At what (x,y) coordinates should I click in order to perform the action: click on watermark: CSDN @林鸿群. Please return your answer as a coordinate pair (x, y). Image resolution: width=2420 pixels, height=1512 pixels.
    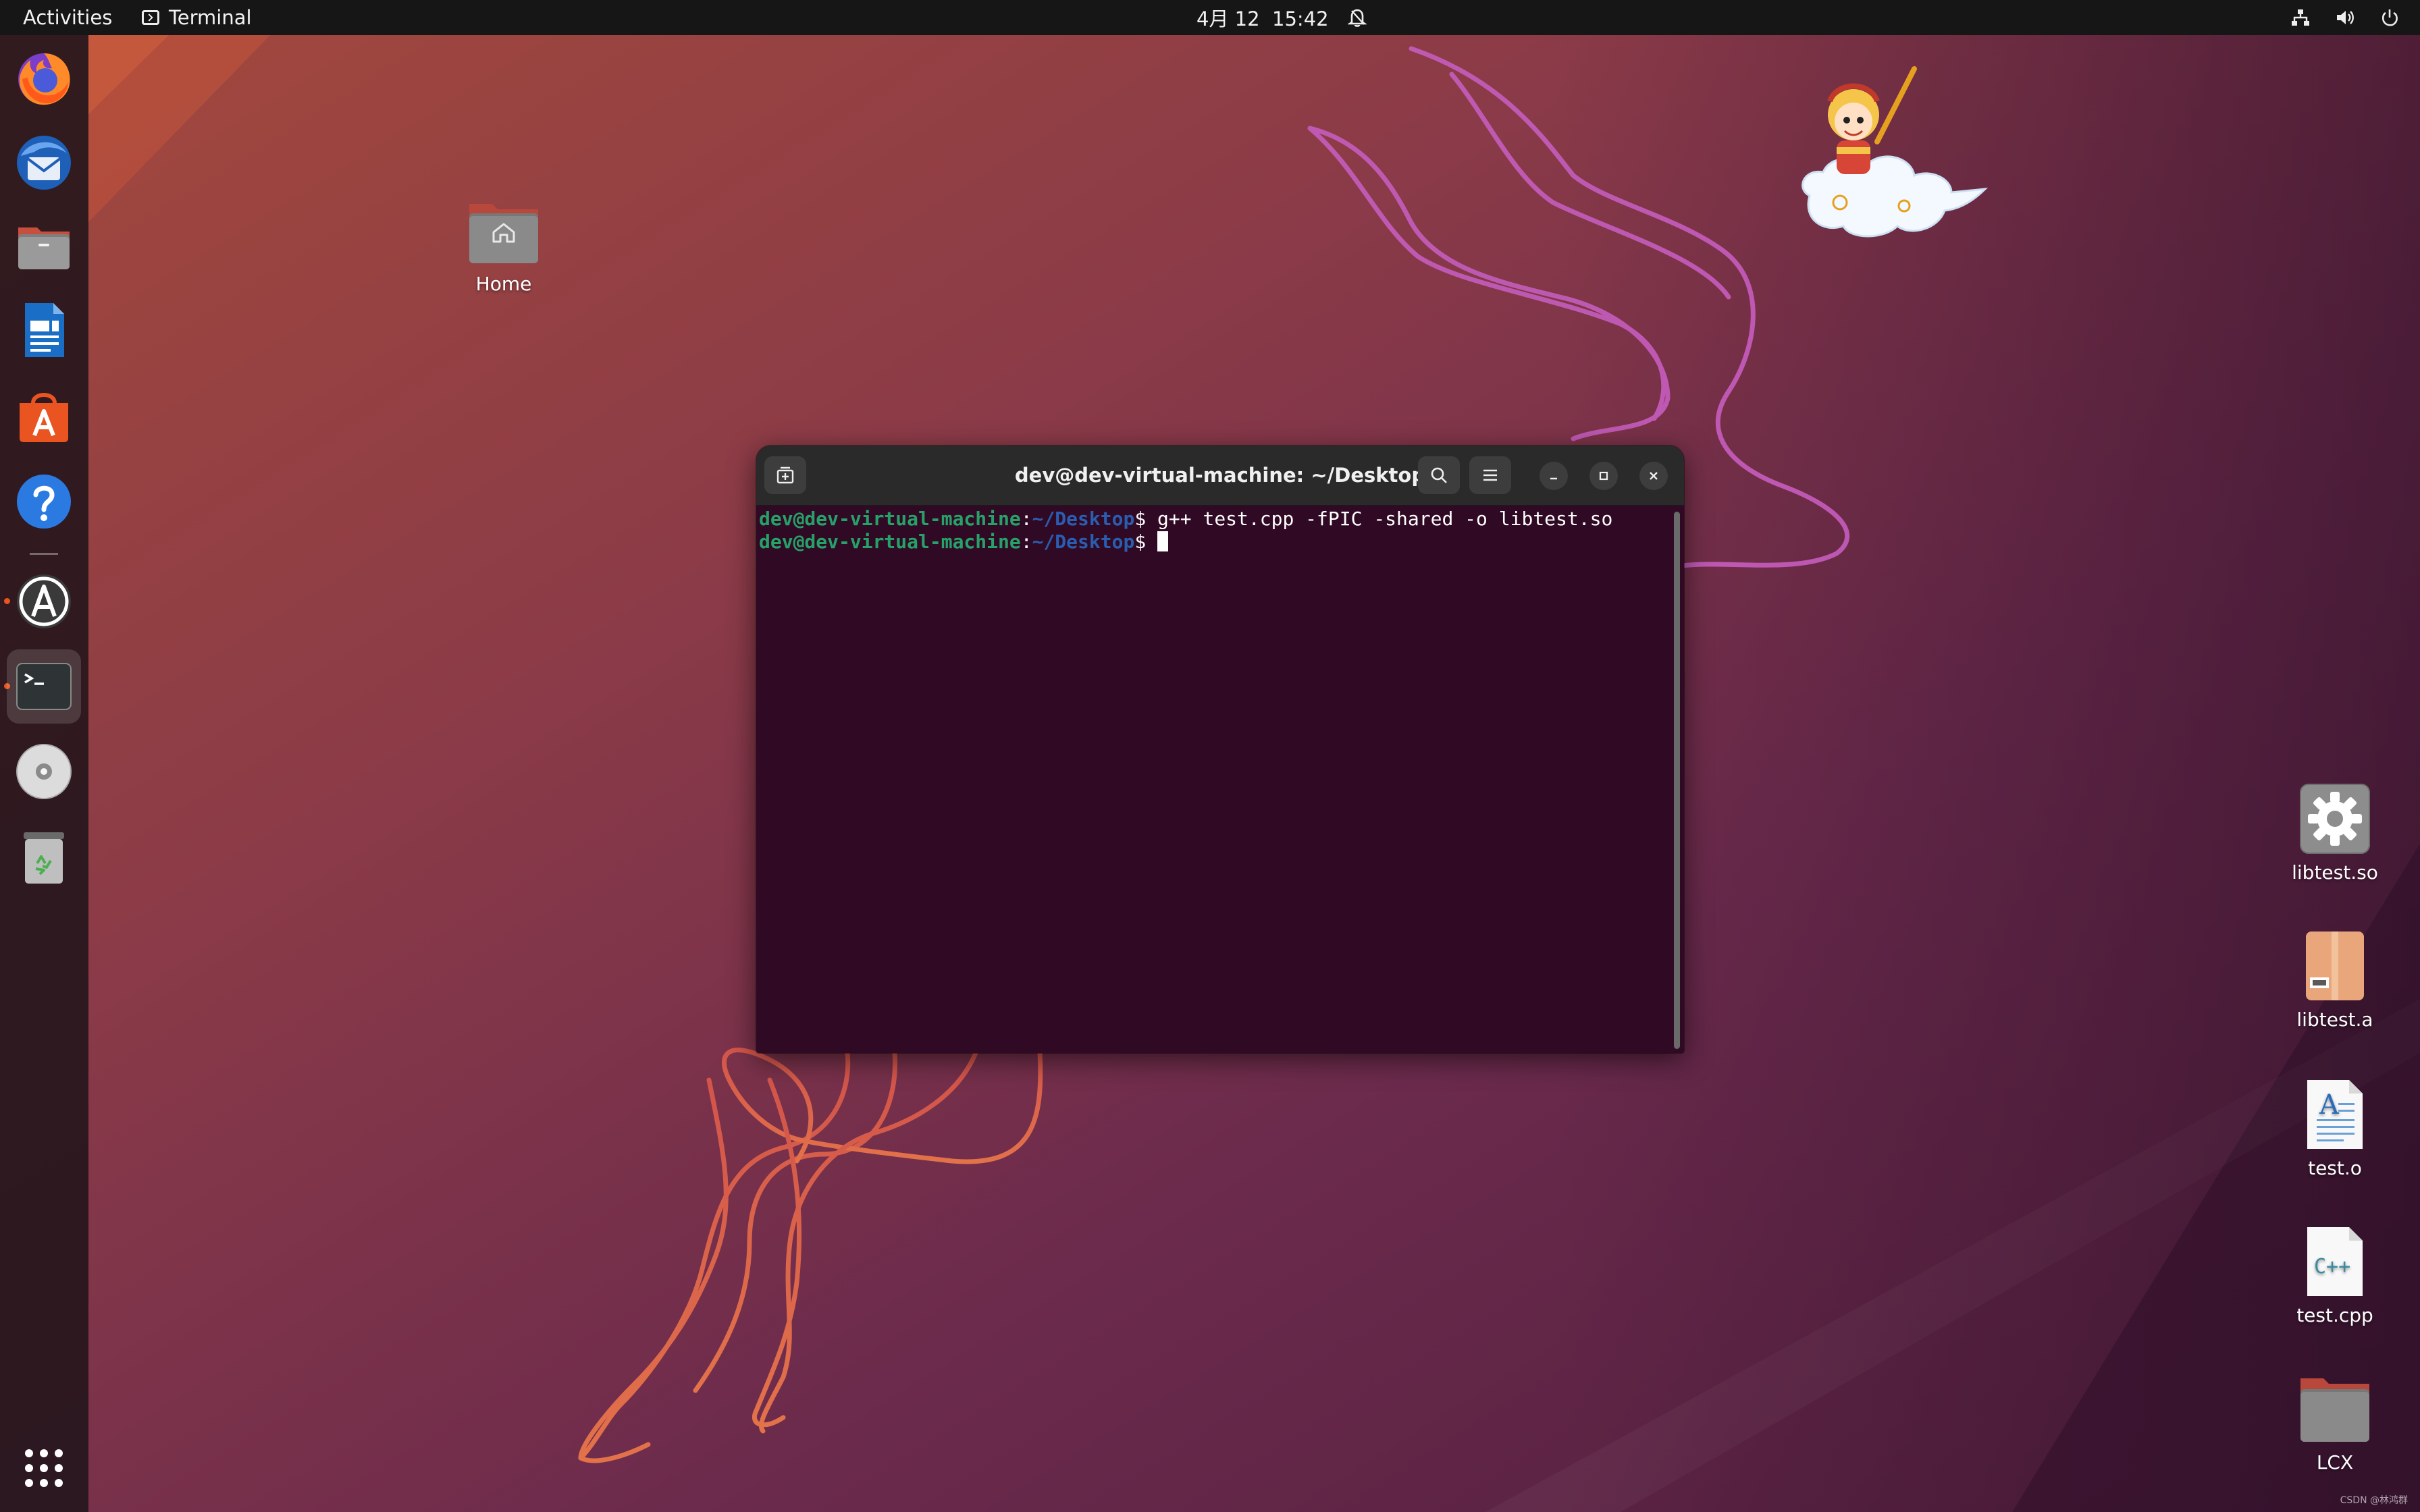
    Looking at the image, I should click on (2374, 1501).